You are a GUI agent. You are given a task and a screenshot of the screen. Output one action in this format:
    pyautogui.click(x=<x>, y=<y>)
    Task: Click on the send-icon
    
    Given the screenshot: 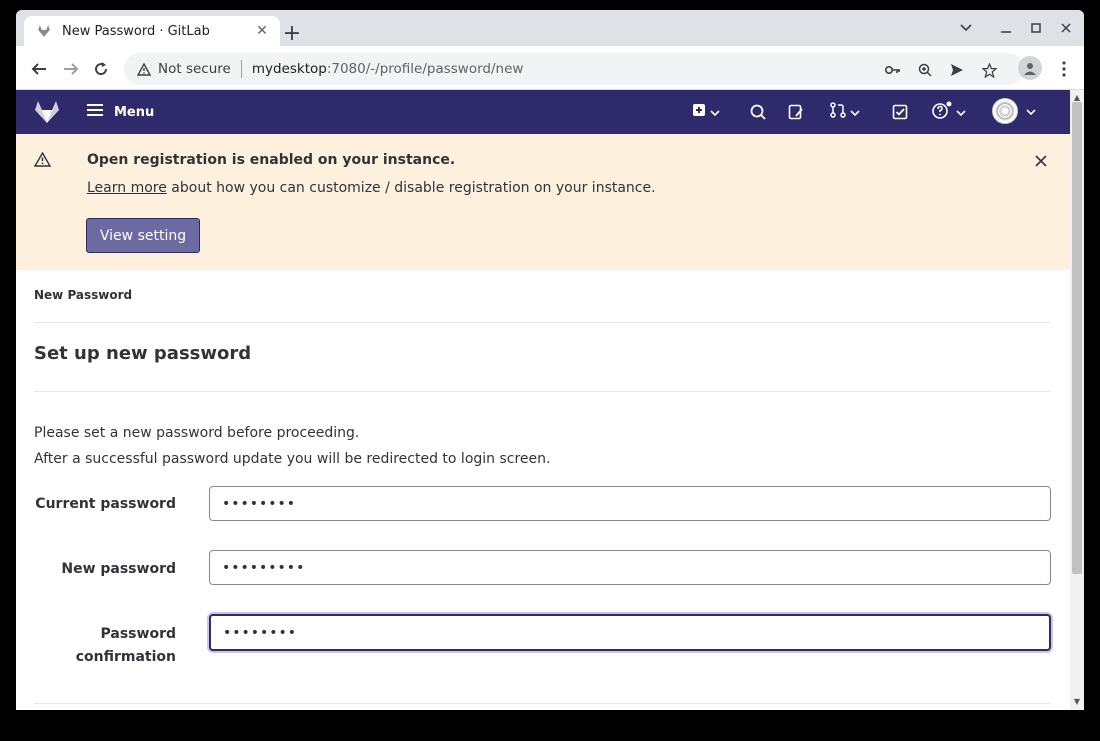 What is the action you would take?
    pyautogui.click(x=957, y=70)
    